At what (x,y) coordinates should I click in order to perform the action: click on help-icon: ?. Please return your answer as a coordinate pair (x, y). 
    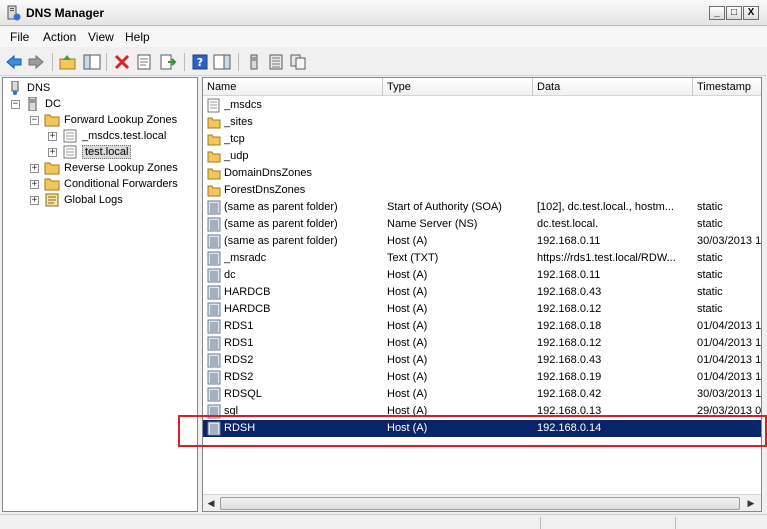
    Looking at the image, I should click on (200, 62).